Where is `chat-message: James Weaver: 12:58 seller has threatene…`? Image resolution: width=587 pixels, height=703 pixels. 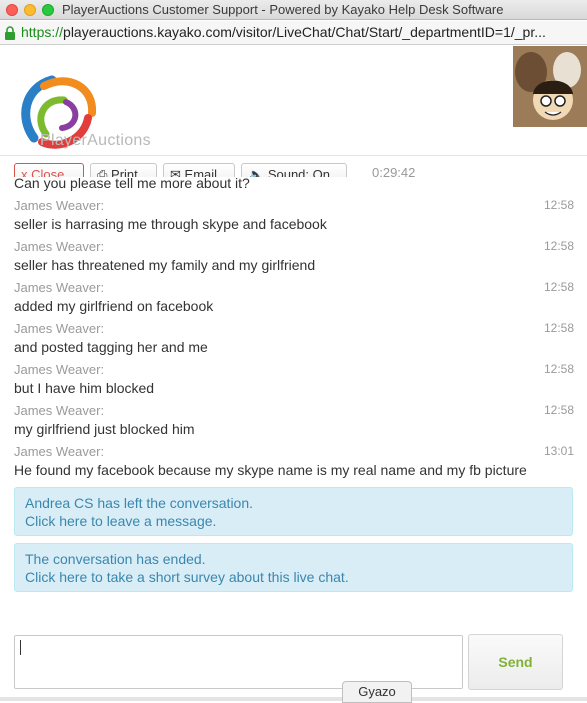
chat-message: James Weaver: 12:58 seller has threatene… is located at coordinates (294, 259).